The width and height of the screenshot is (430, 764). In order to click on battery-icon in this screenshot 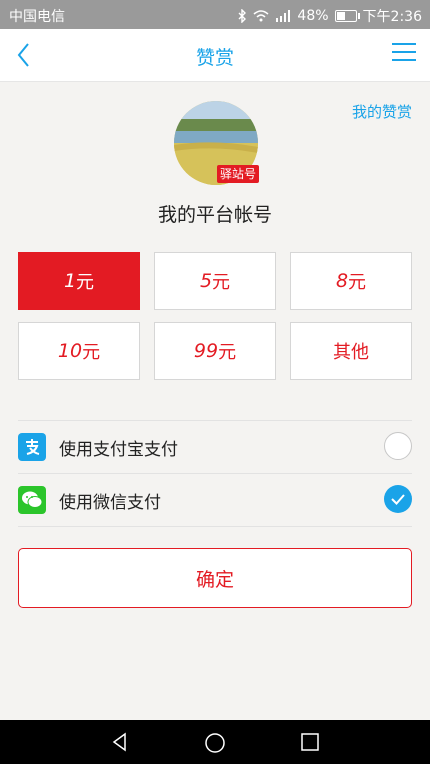, I will do `click(347, 16)`.